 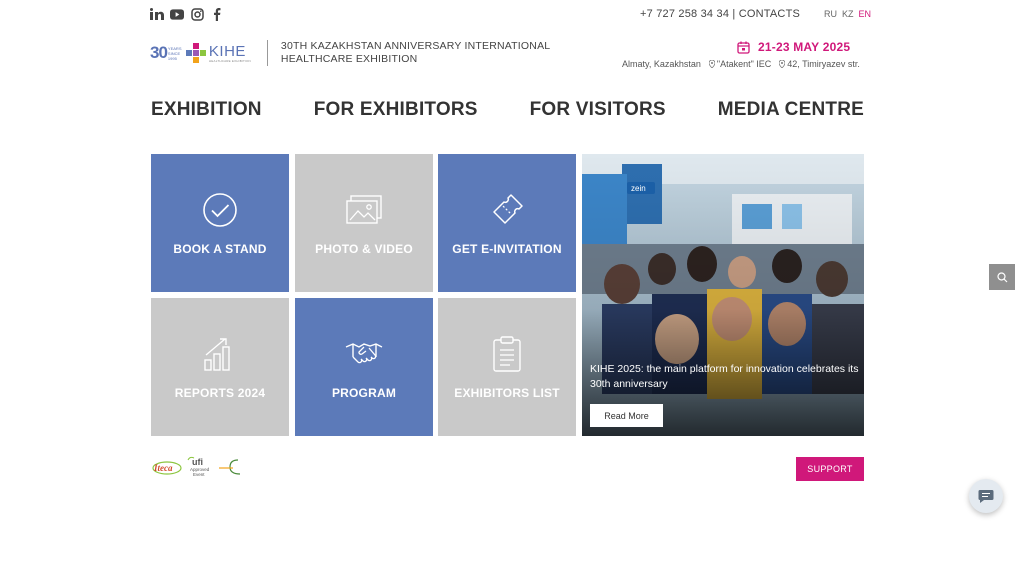 I want to click on chat-icon, so click(x=986, y=496).